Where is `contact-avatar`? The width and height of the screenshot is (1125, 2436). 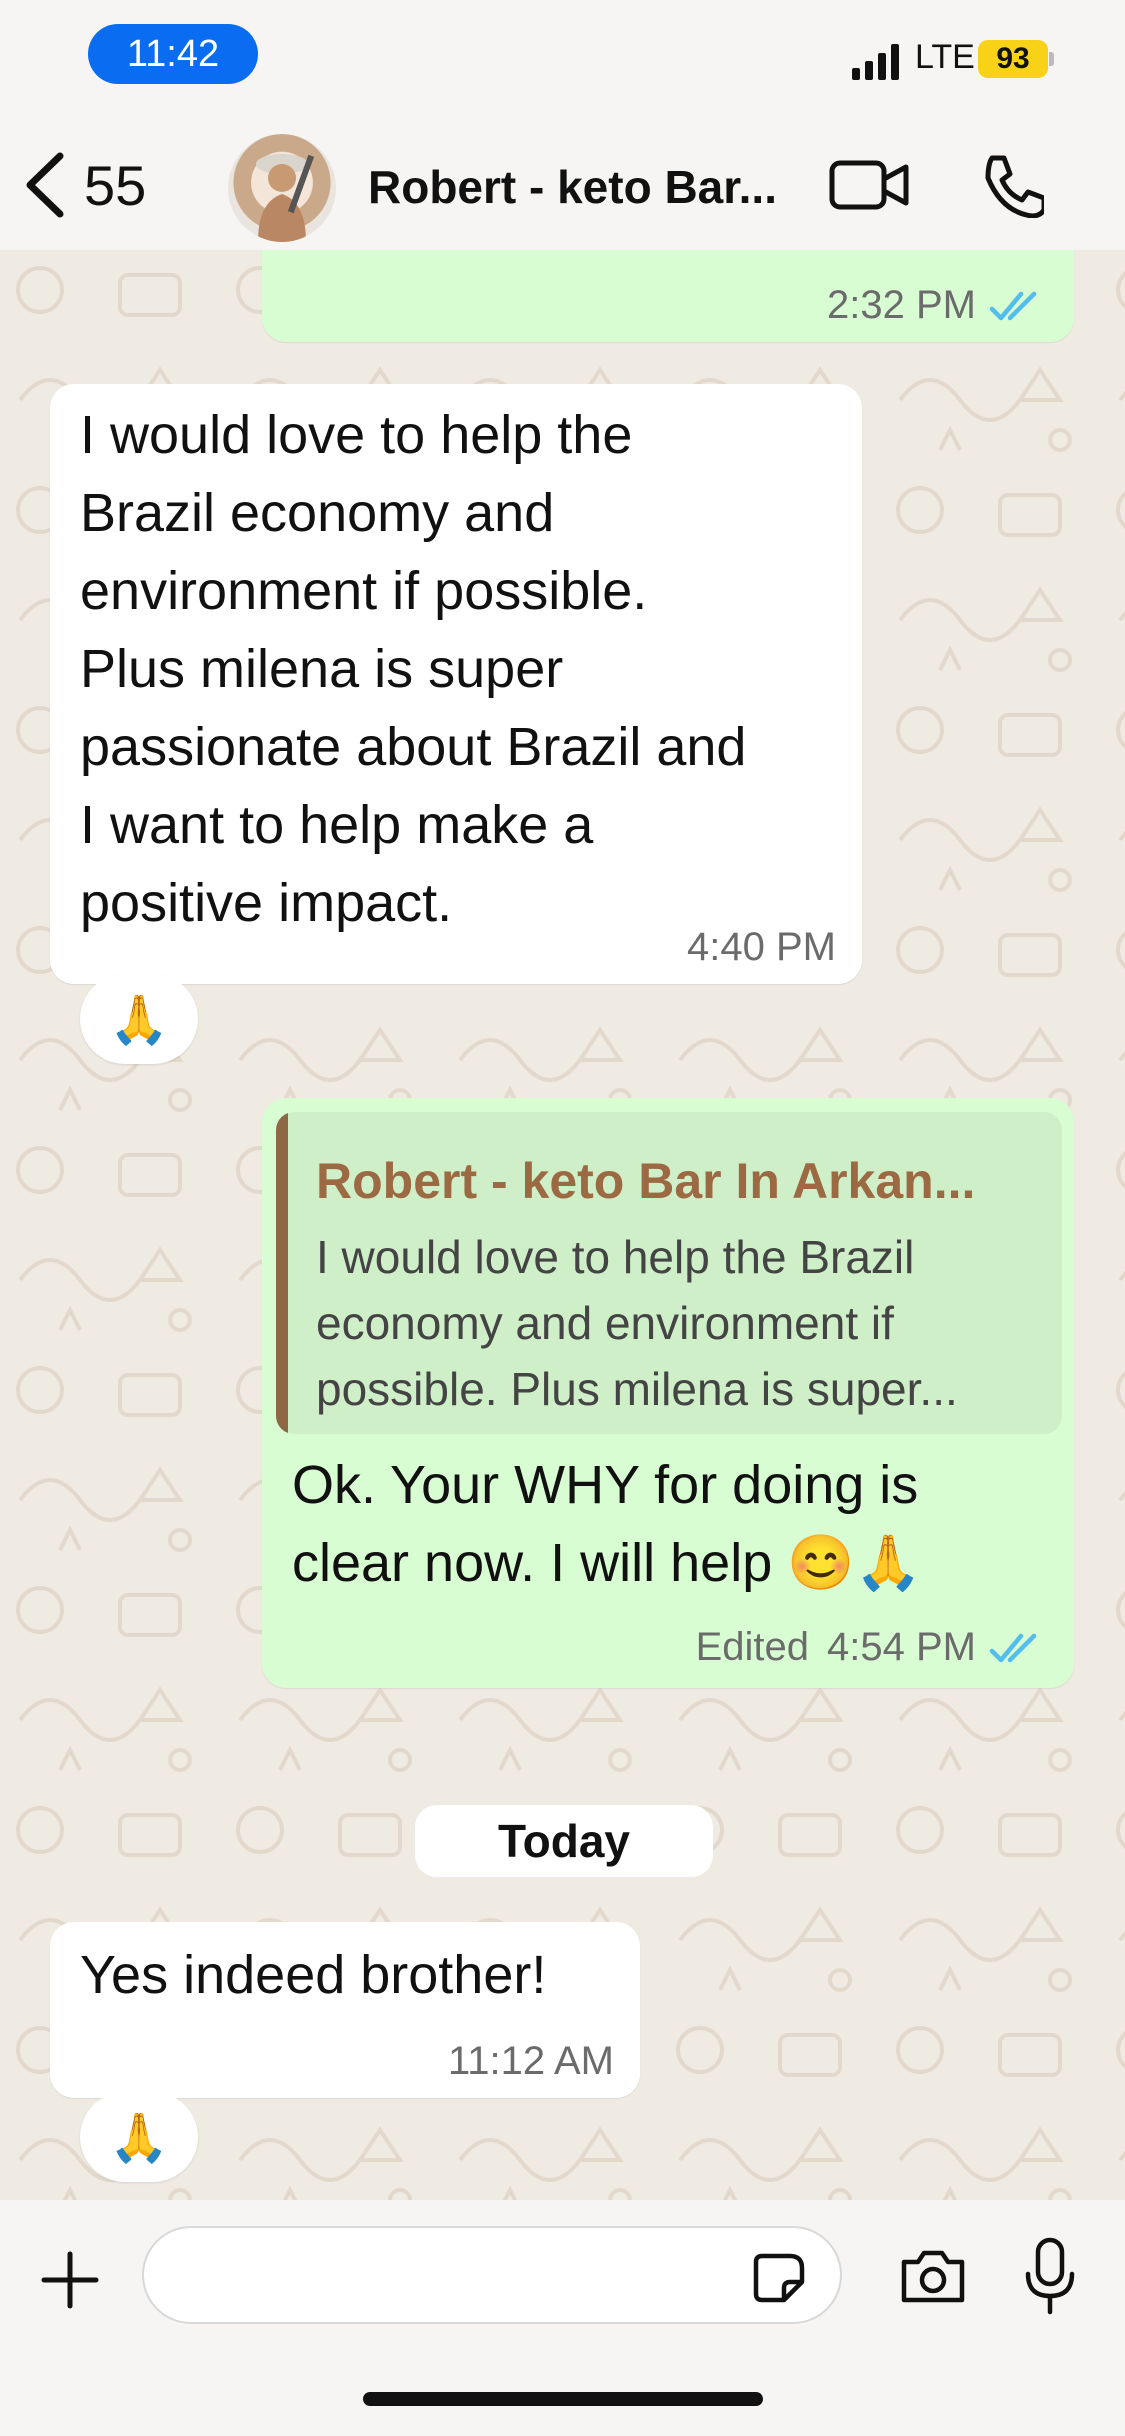 contact-avatar is located at coordinates (282, 188).